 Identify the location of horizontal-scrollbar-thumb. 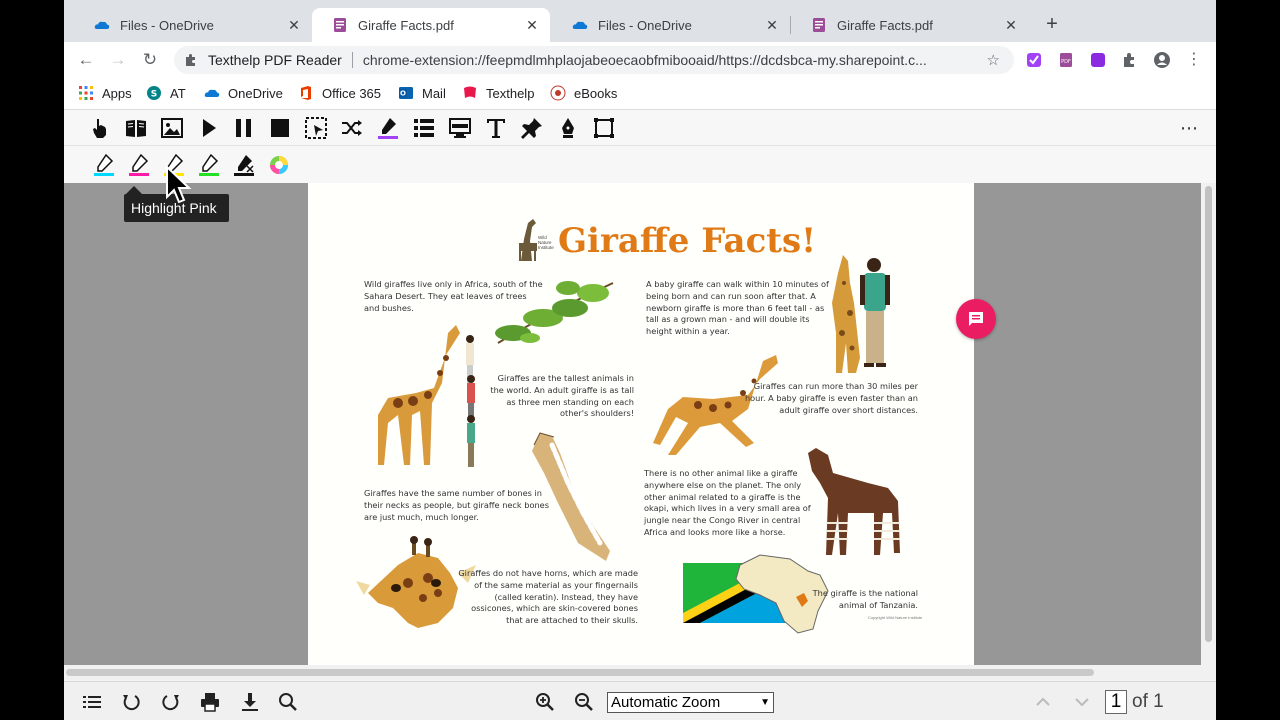
(580, 672).